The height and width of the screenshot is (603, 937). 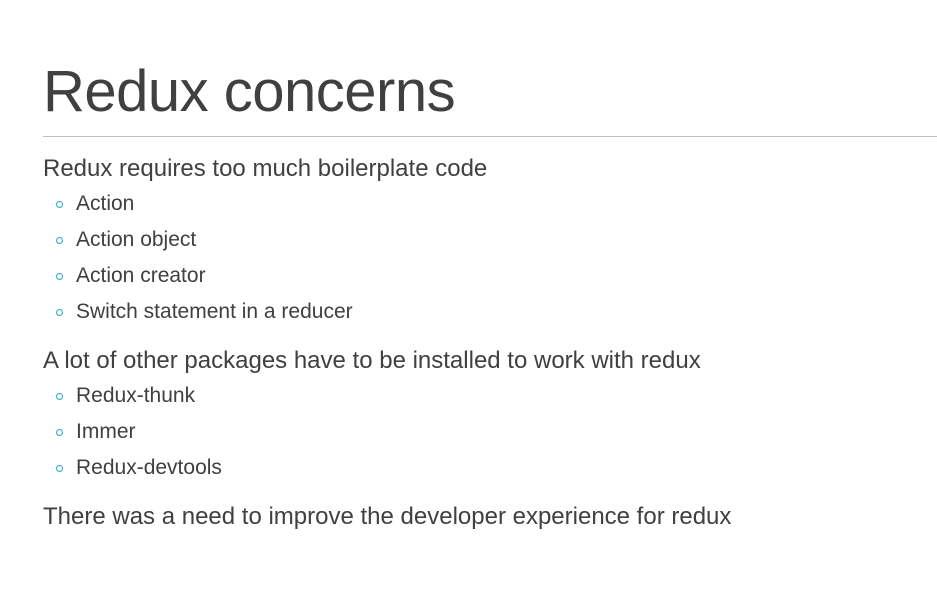 What do you see at coordinates (136, 239) in the screenshot?
I see `list-item-label: Action object` at bounding box center [136, 239].